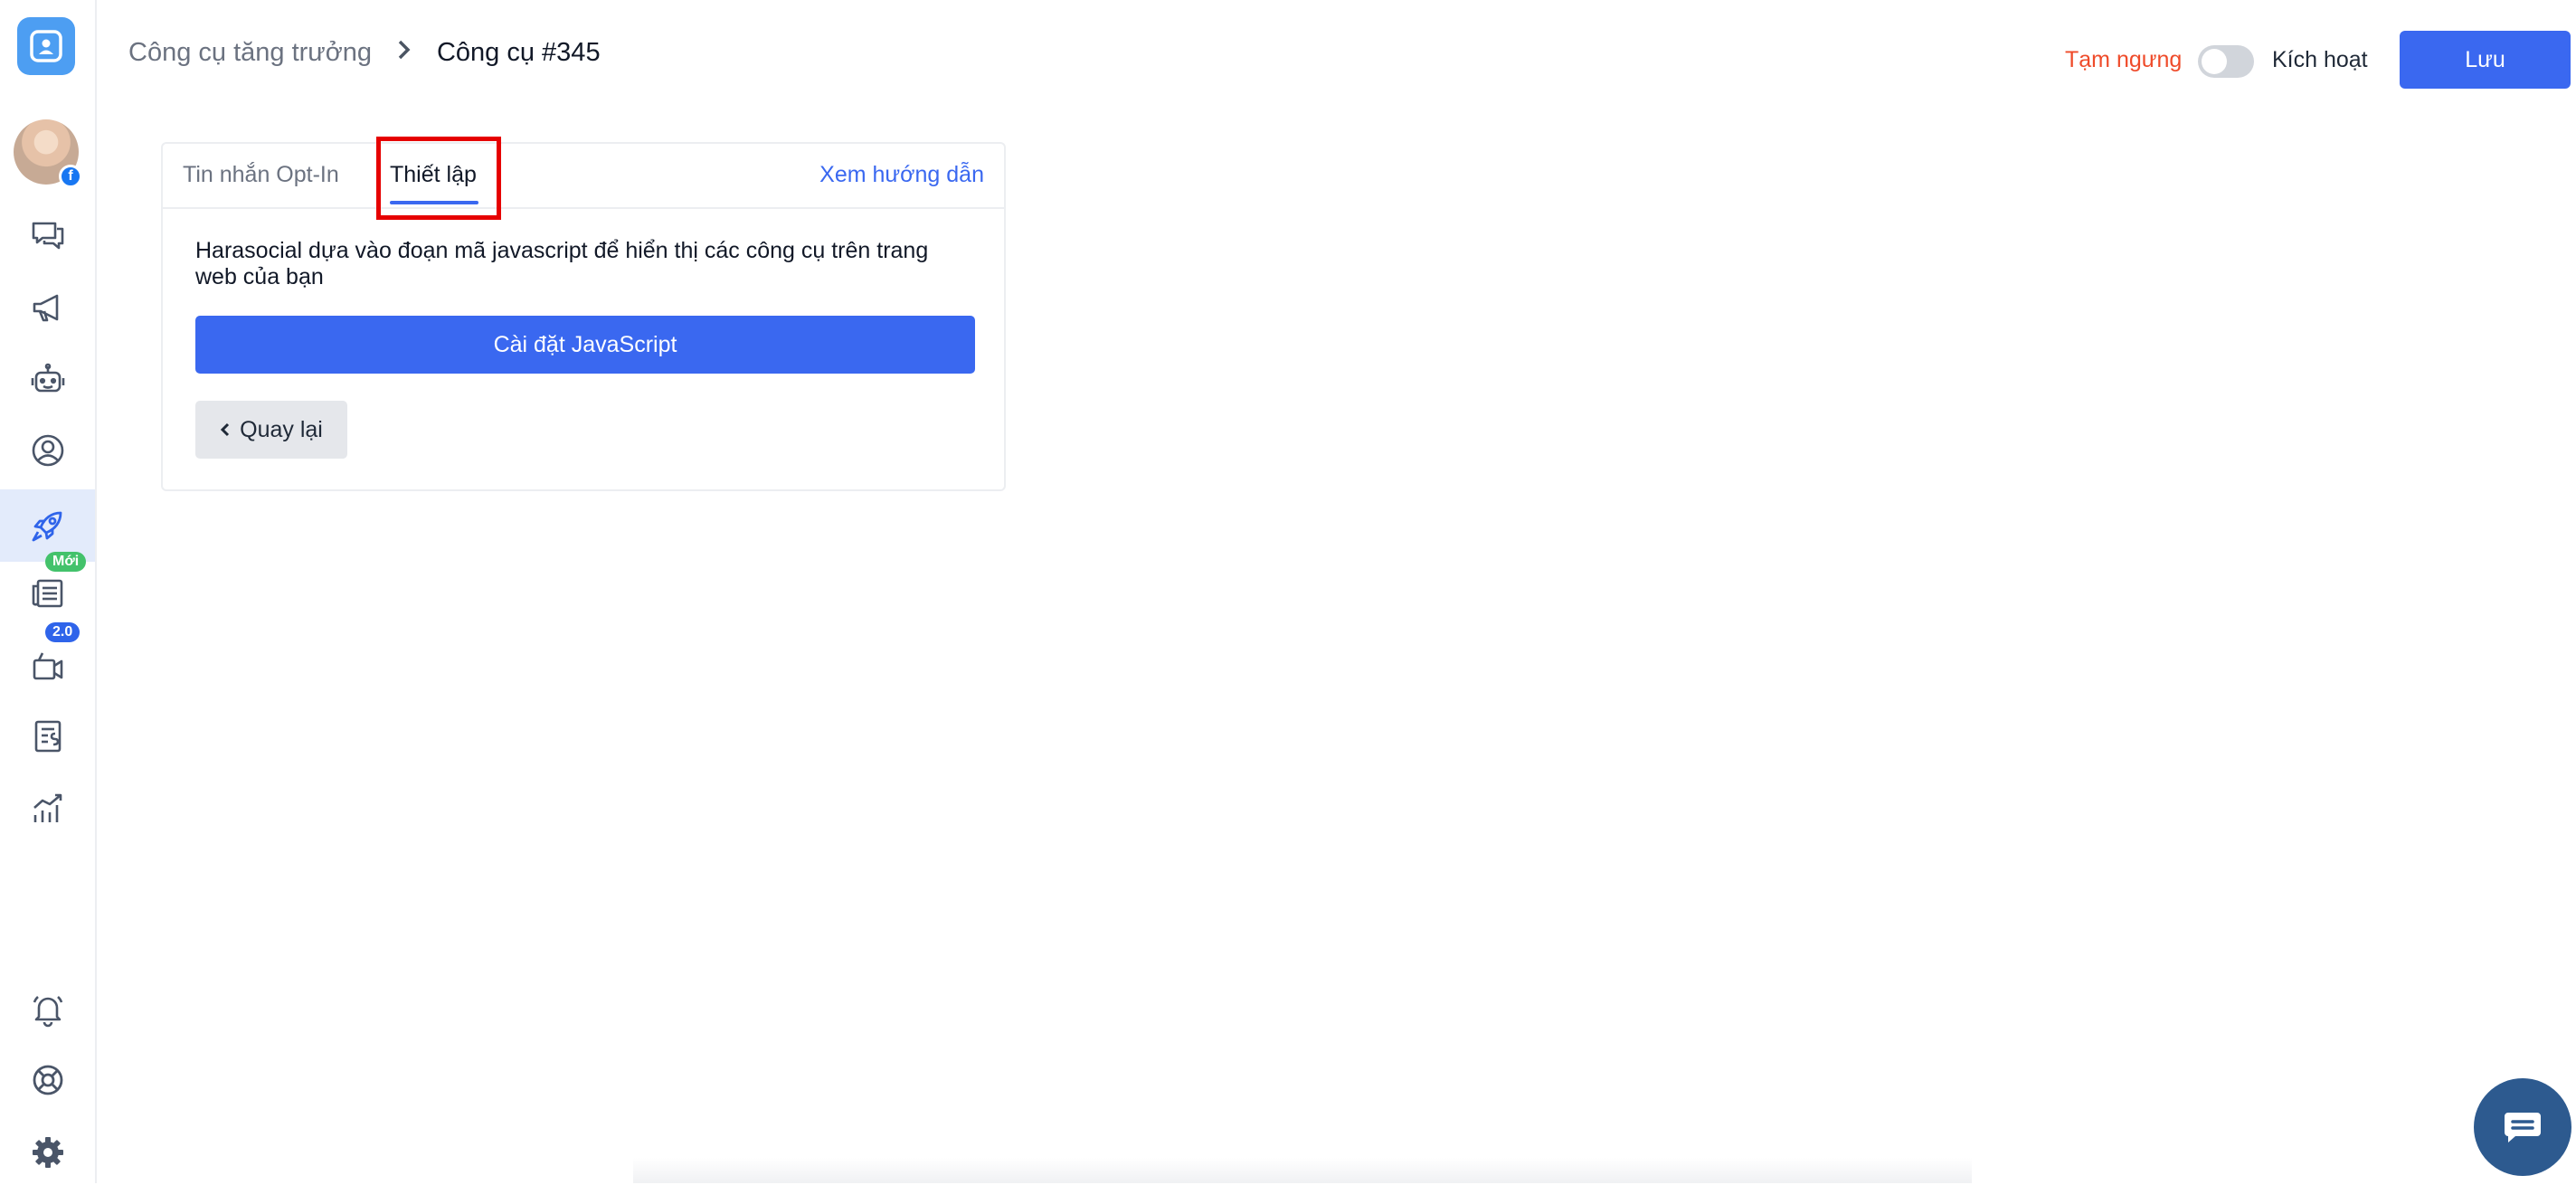 This screenshot has height=1185, width=2576. What do you see at coordinates (518, 52) in the screenshot?
I see `page-title: Công cụ #345` at bounding box center [518, 52].